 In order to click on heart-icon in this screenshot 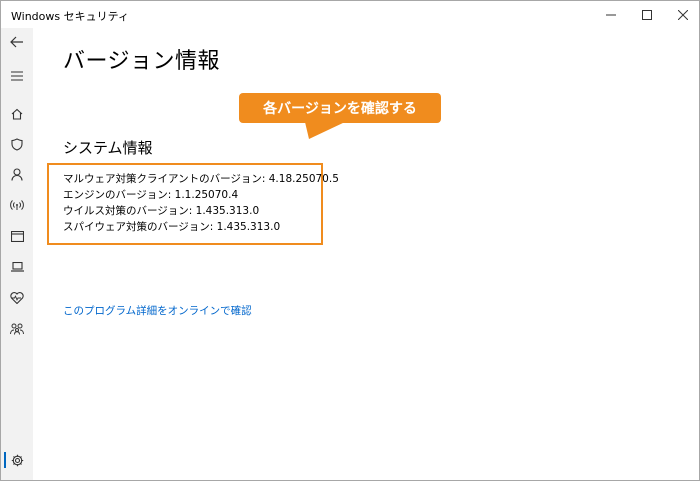, I will do `click(17, 298)`.